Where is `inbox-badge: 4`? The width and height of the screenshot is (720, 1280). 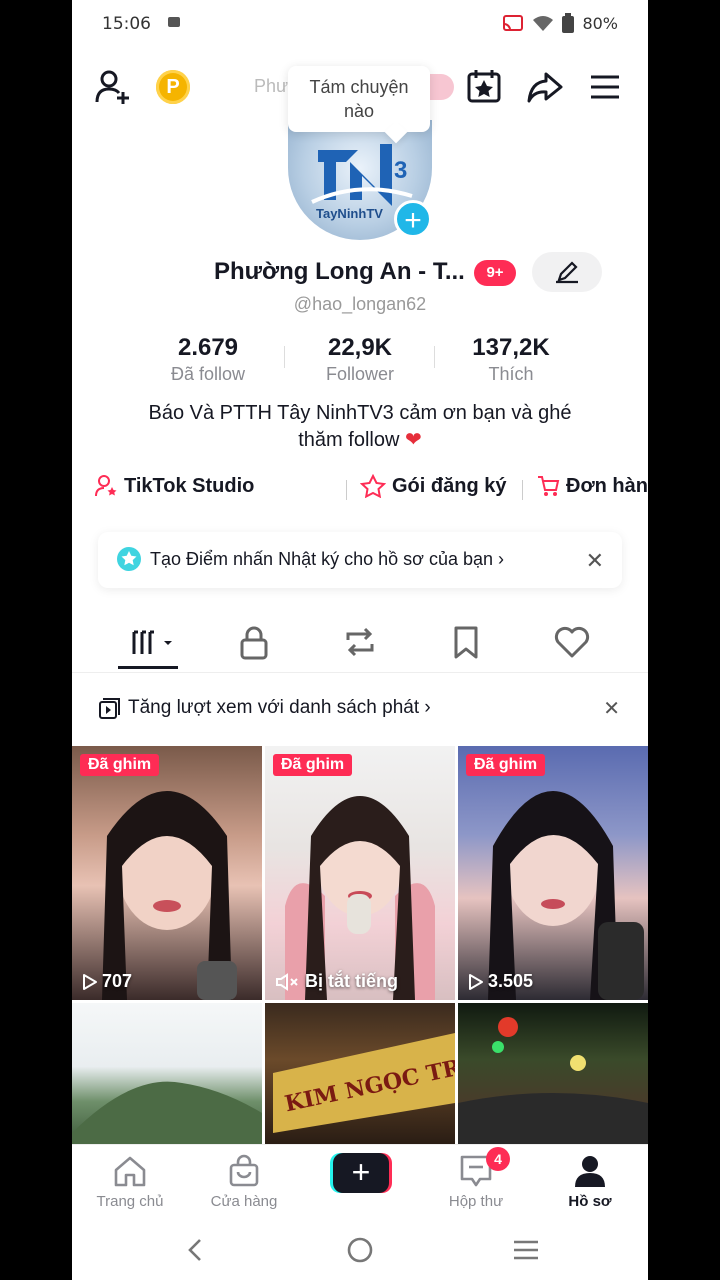
inbox-badge: 4 is located at coordinates (498, 1159).